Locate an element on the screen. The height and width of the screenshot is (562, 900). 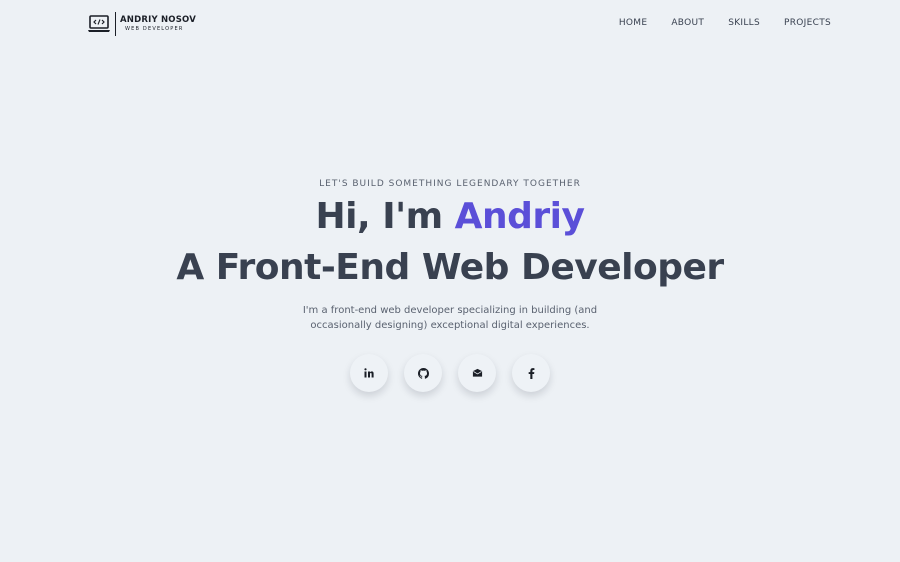
facebook-button is located at coordinates (531, 373).